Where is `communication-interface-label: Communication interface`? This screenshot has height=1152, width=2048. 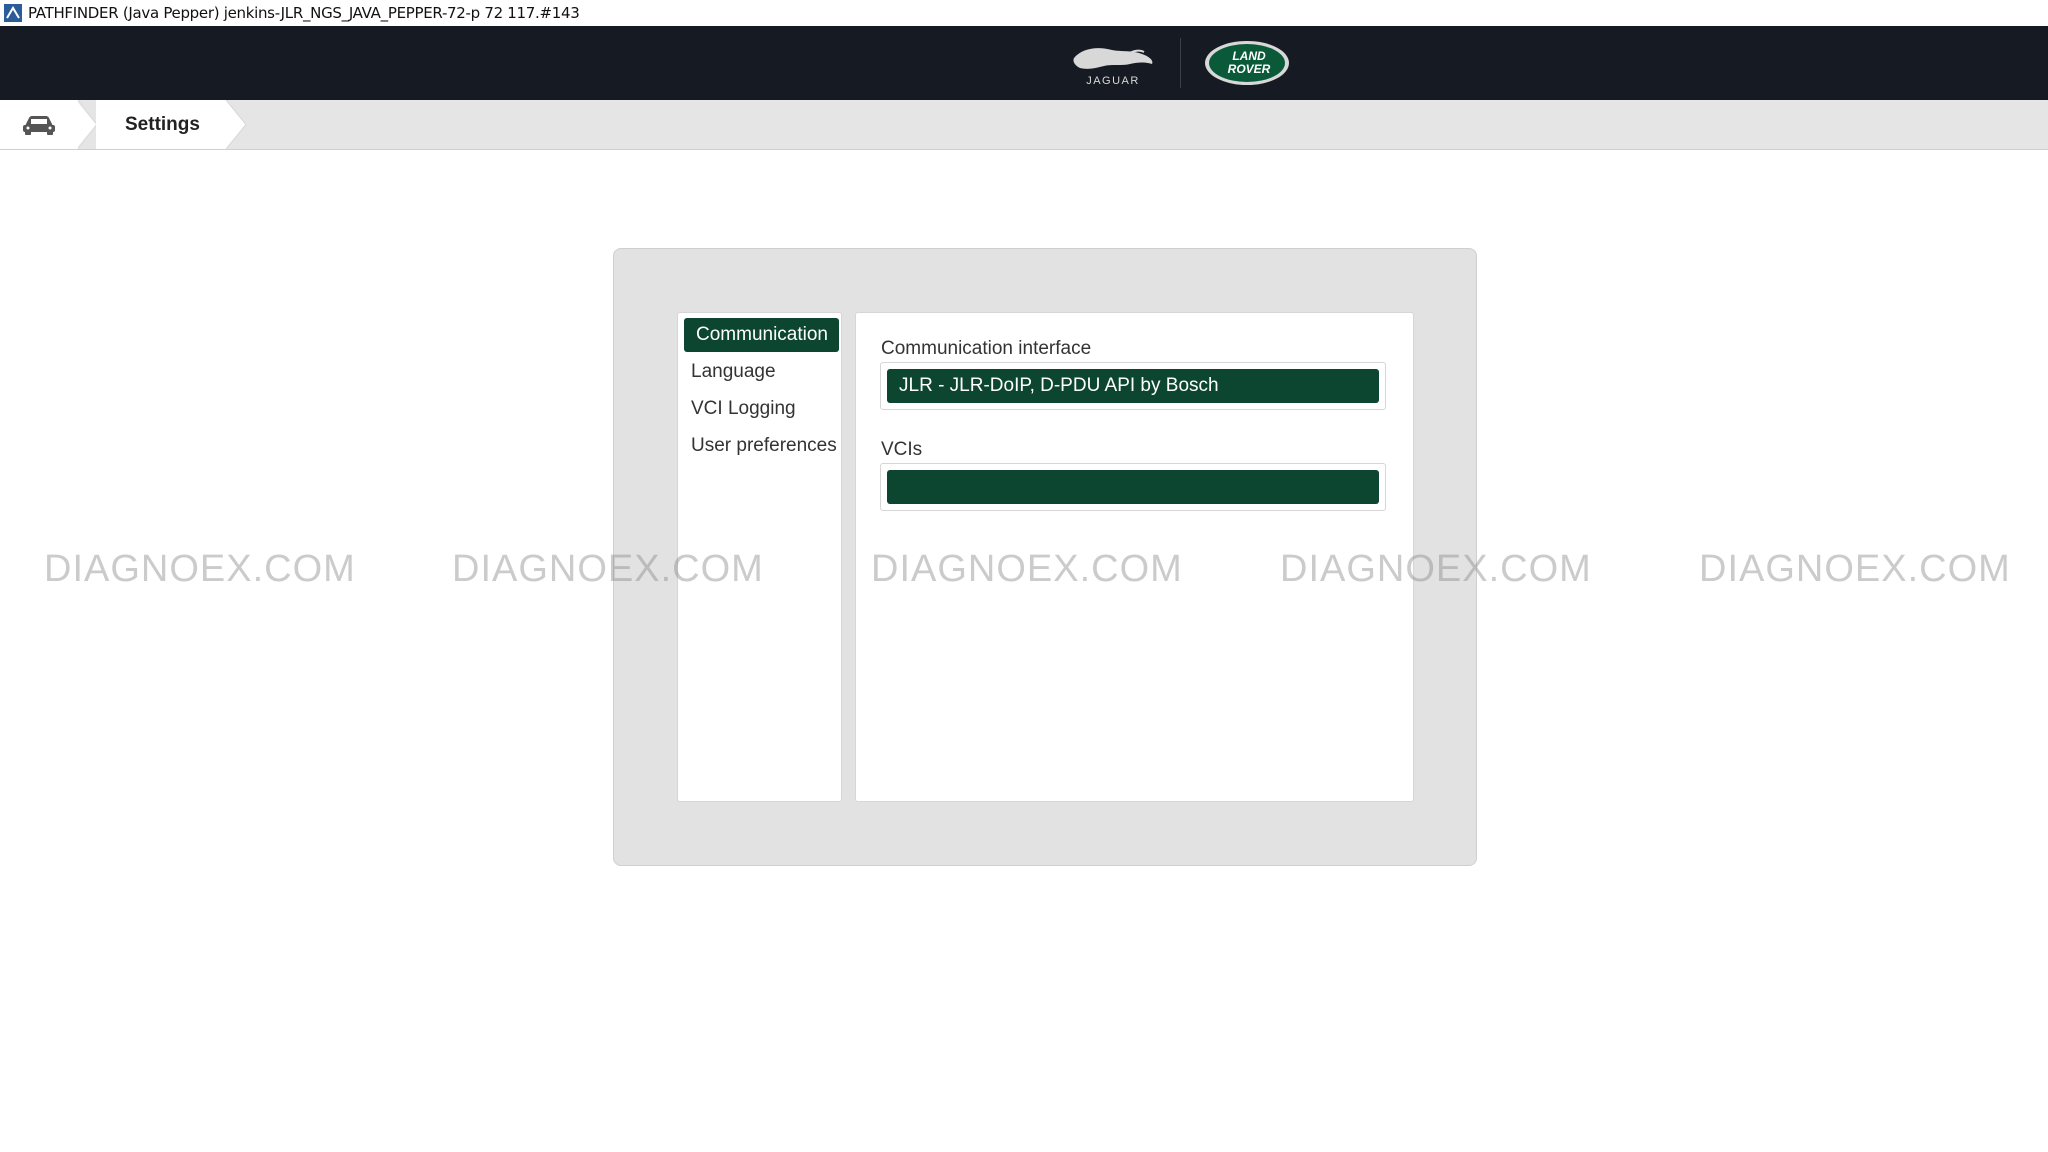
communication-interface-label: Communication interface is located at coordinates (986, 348).